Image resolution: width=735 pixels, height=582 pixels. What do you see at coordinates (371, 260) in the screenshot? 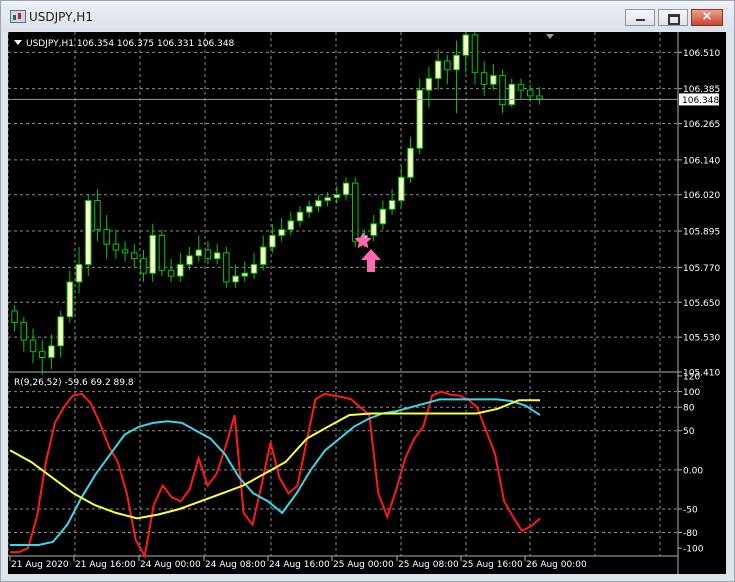
I see `up-arrow-icon` at bounding box center [371, 260].